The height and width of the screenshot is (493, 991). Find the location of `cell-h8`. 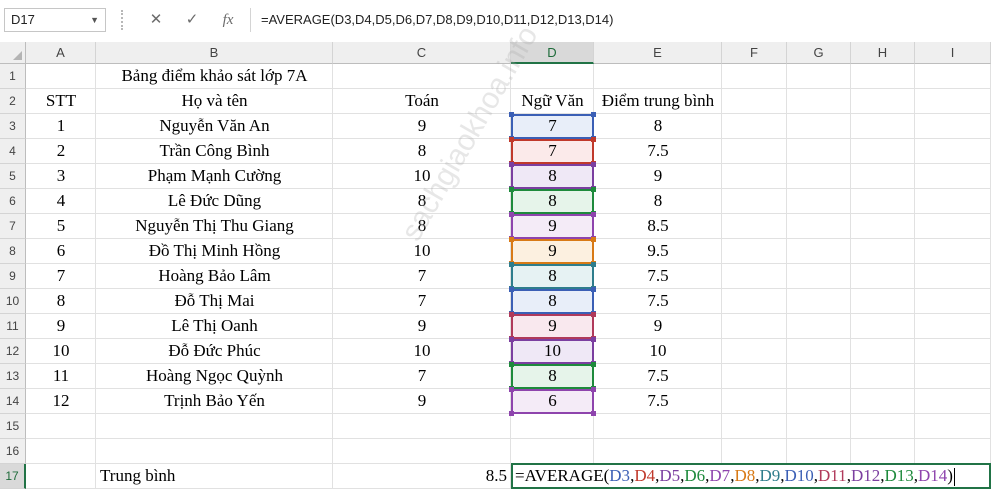

cell-h8 is located at coordinates (883, 251).